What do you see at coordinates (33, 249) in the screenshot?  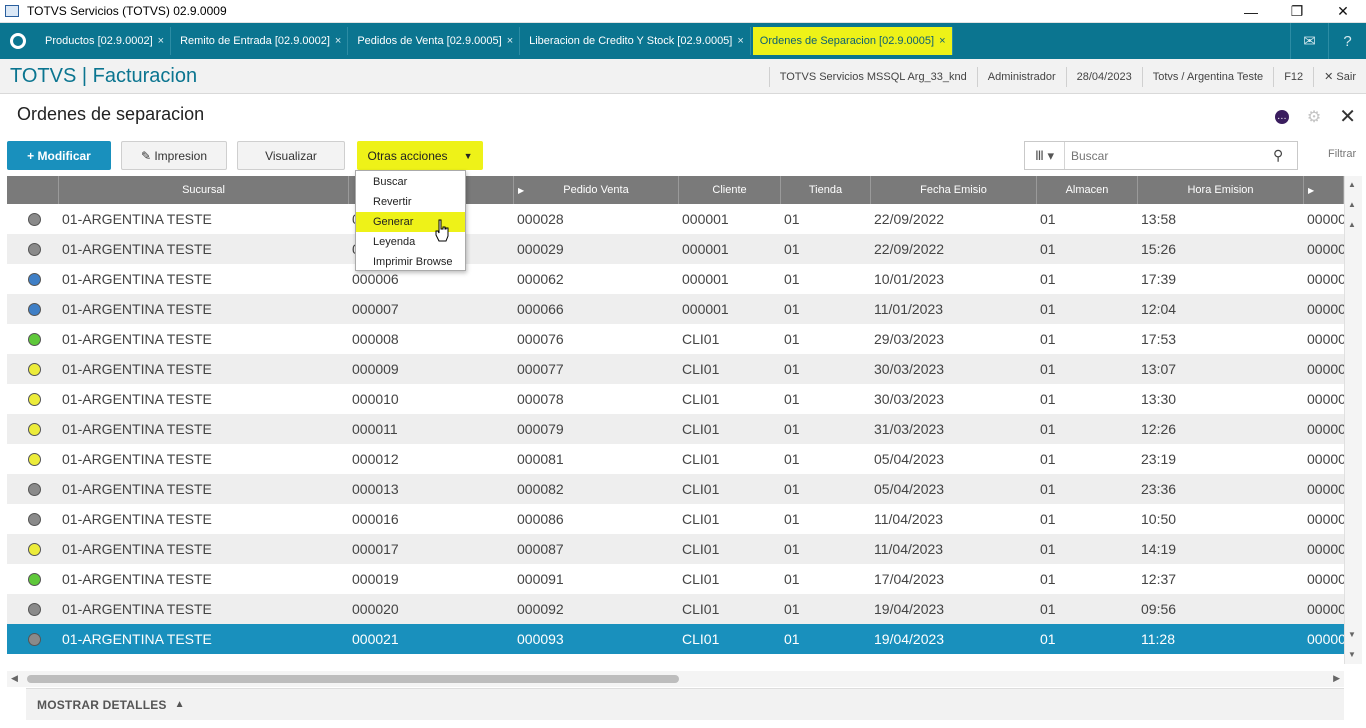 I see `status-cell` at bounding box center [33, 249].